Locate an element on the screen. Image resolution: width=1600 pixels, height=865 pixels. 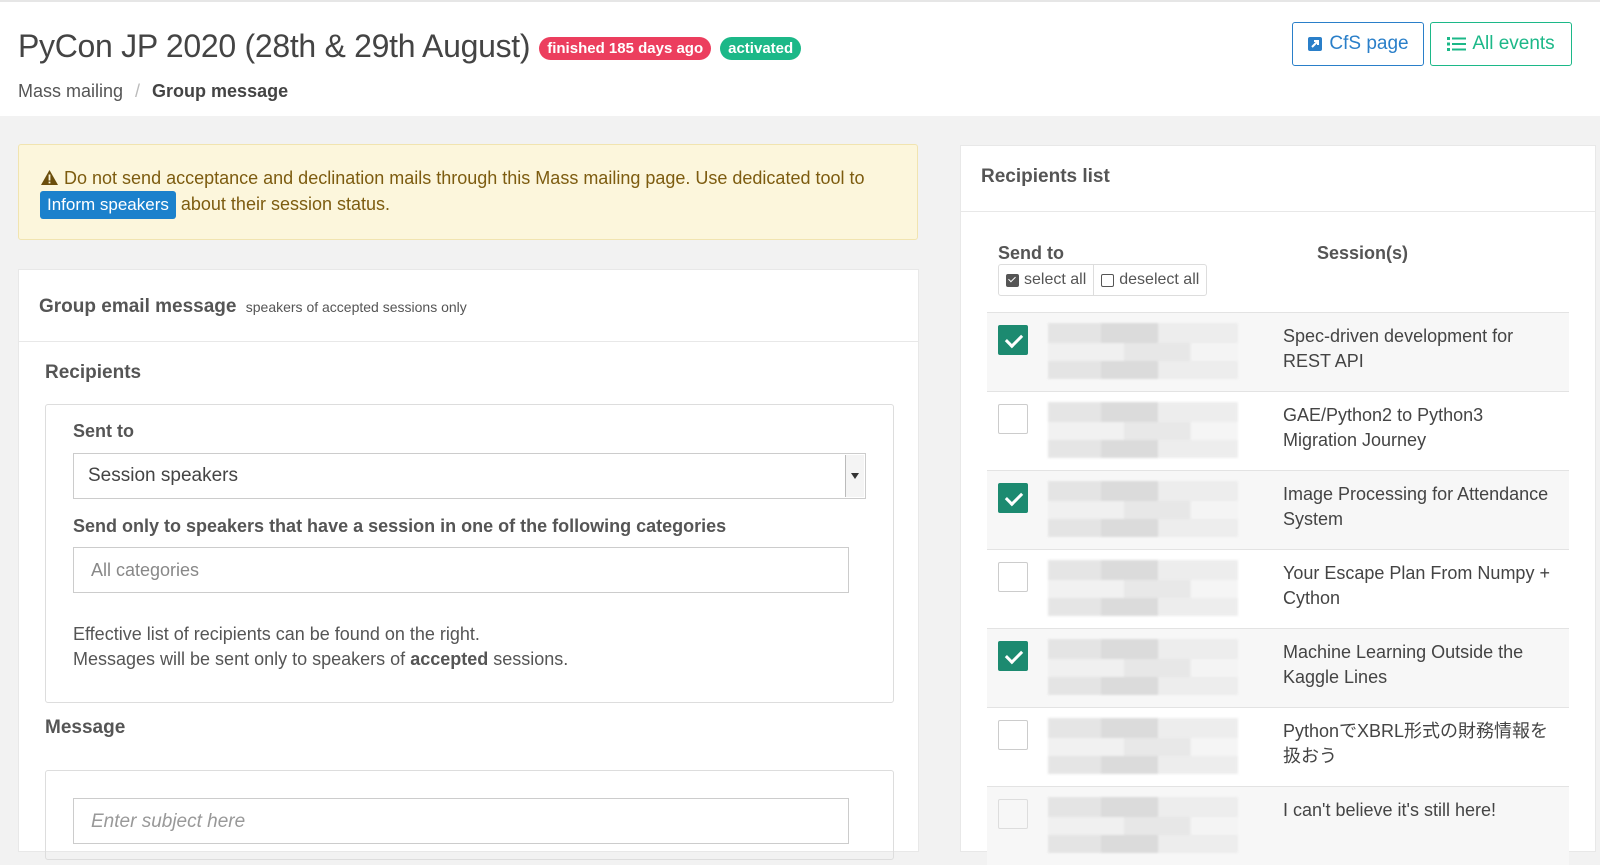
categories-placeholder: All categories is located at coordinates (145, 570).